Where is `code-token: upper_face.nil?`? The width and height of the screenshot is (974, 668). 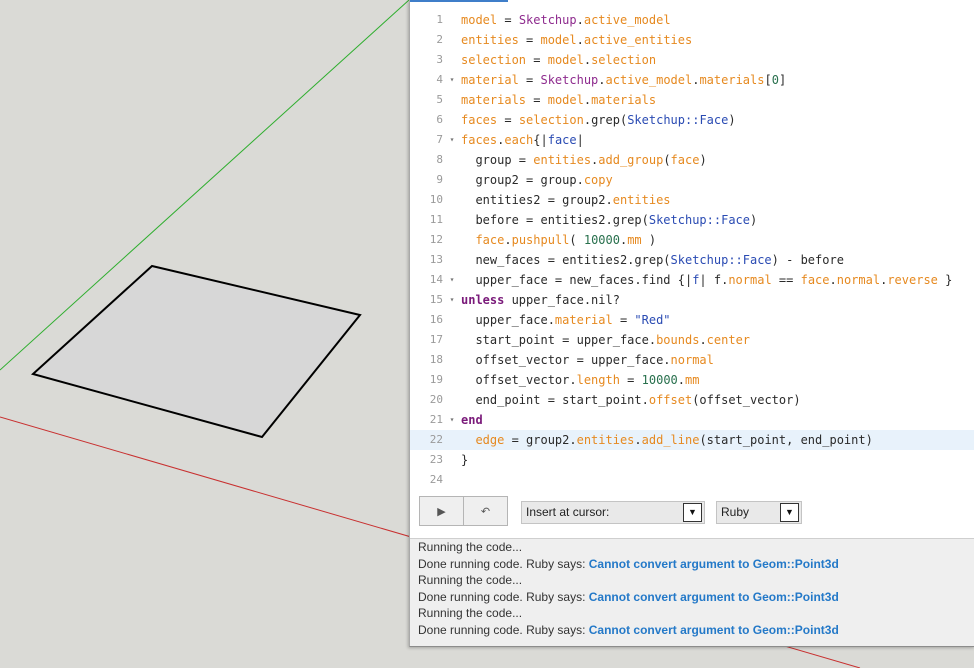 code-token: upper_face.nil? is located at coordinates (562, 300).